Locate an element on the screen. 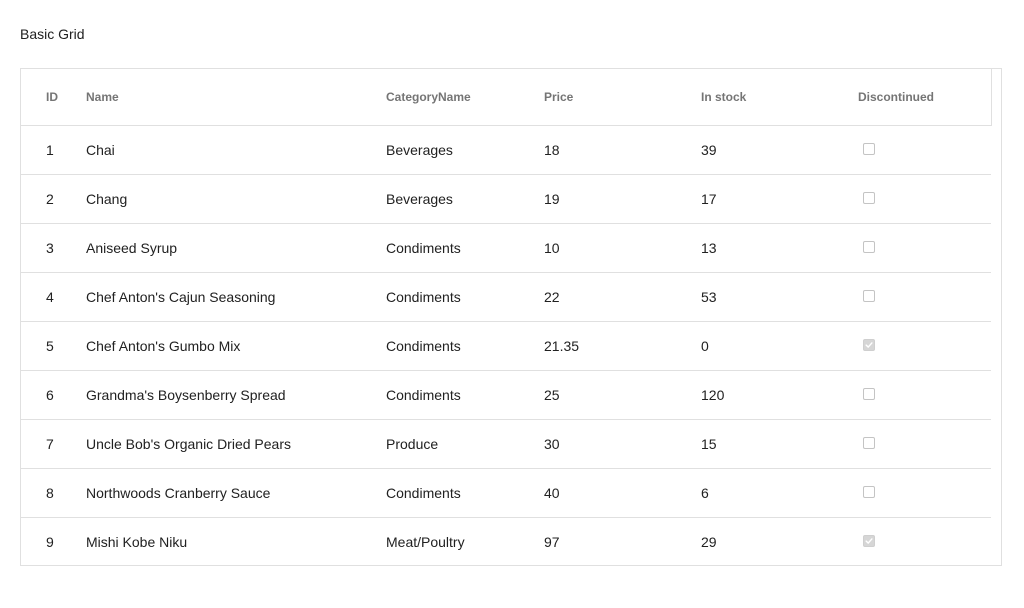 This screenshot has height=608, width=1024. cell-id: 7 is located at coordinates (50, 444).